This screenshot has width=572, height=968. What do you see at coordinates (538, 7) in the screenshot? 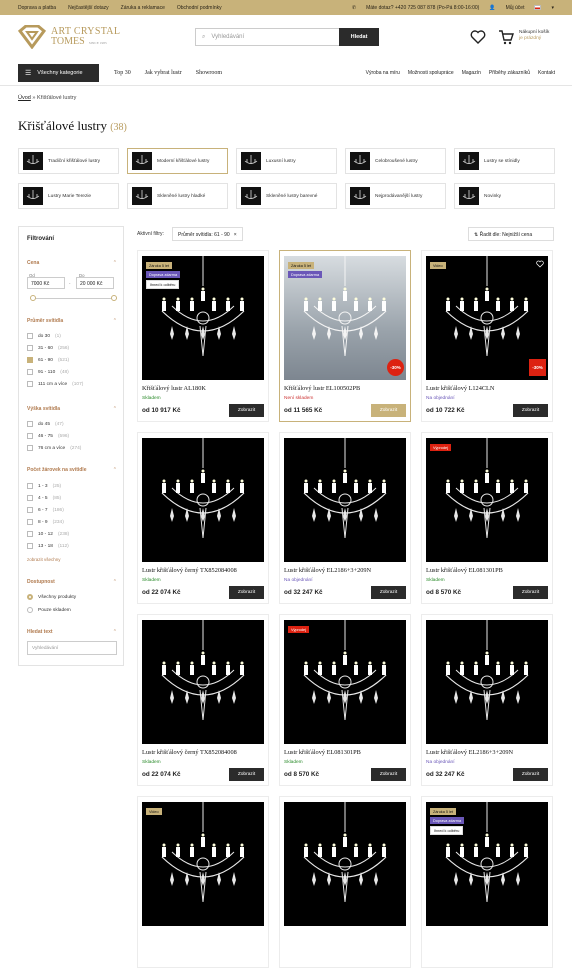
I see `flag-icon` at bounding box center [538, 7].